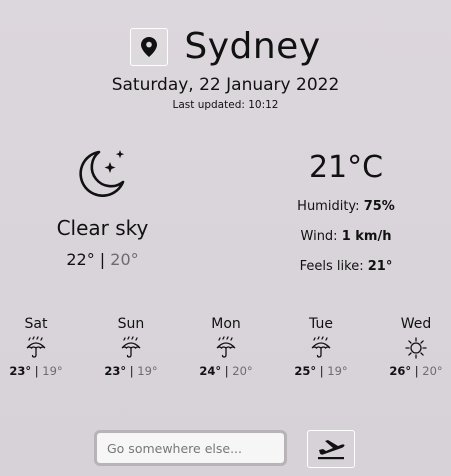  I want to click on forecast-day: Sat 23° | 19°, so click(36, 347).